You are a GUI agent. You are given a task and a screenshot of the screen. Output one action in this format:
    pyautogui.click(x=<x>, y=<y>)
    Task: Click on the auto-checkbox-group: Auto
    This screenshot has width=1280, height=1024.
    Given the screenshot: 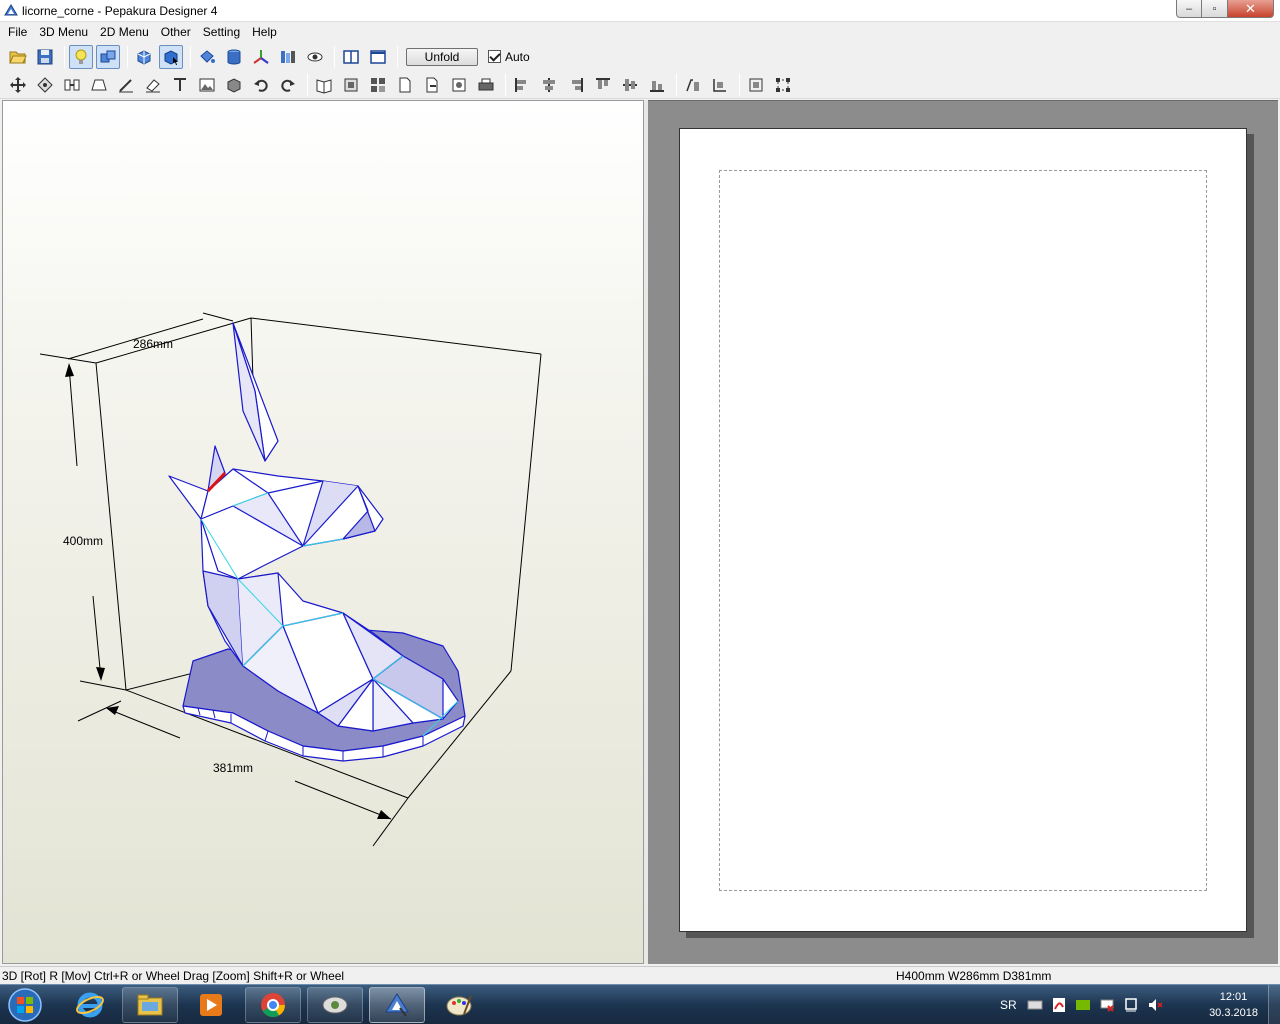 What is the action you would take?
    pyautogui.click(x=509, y=57)
    